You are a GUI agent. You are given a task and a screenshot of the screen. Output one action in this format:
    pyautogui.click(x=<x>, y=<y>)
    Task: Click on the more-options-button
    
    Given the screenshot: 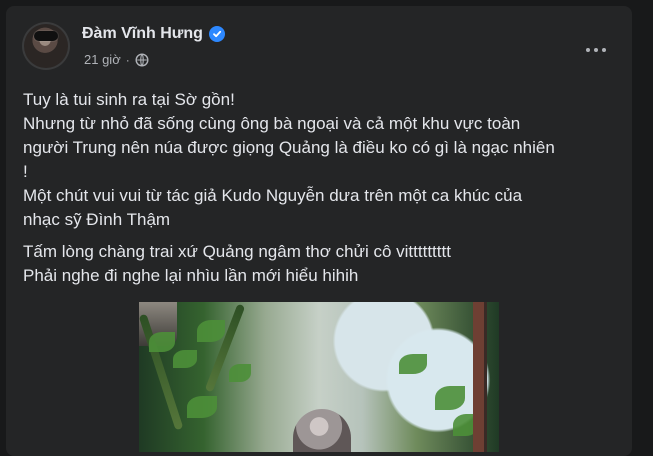 What is the action you would take?
    pyautogui.click(x=596, y=50)
    